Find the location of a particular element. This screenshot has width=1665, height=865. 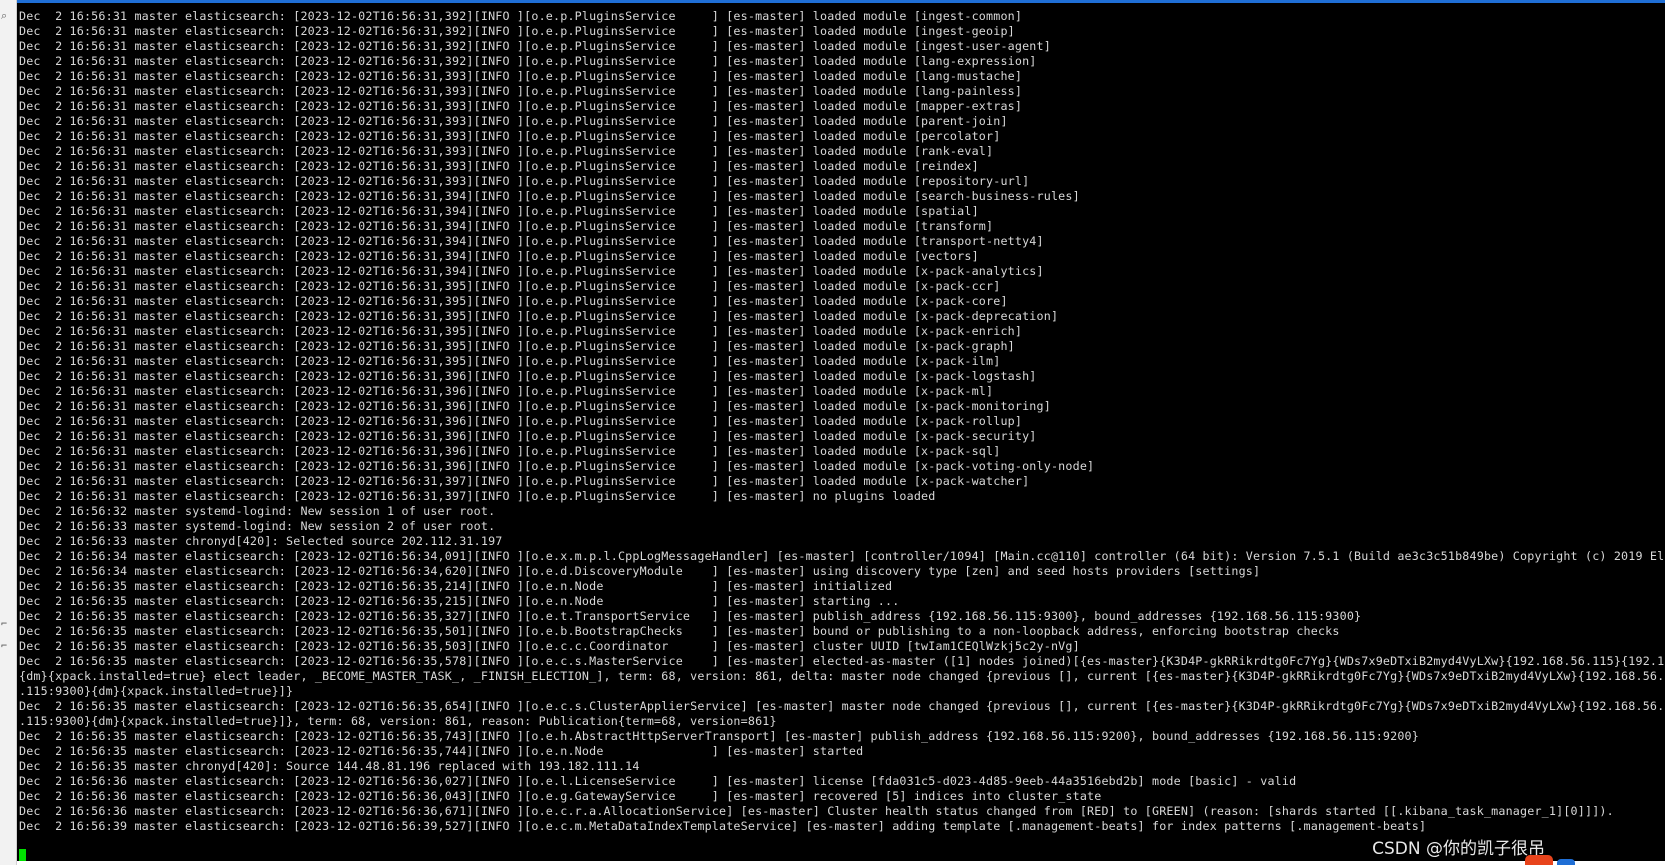

side-gutter: ⌕ ⌐ ⌐ is located at coordinates (8, 432).